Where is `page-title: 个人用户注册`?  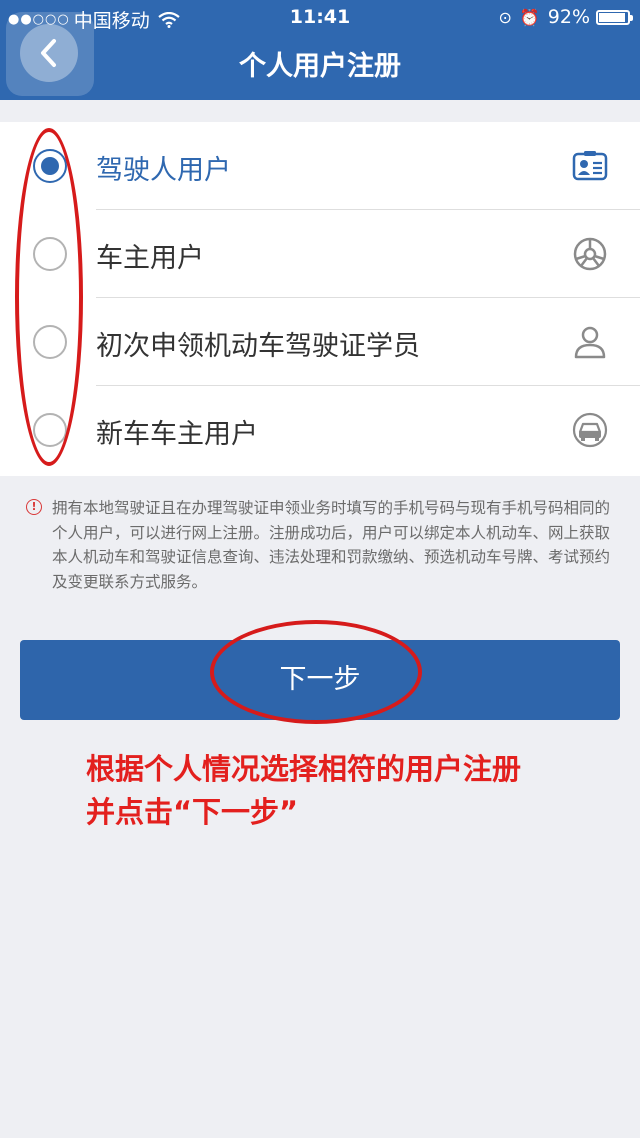 page-title: 个人用户注册 is located at coordinates (320, 66).